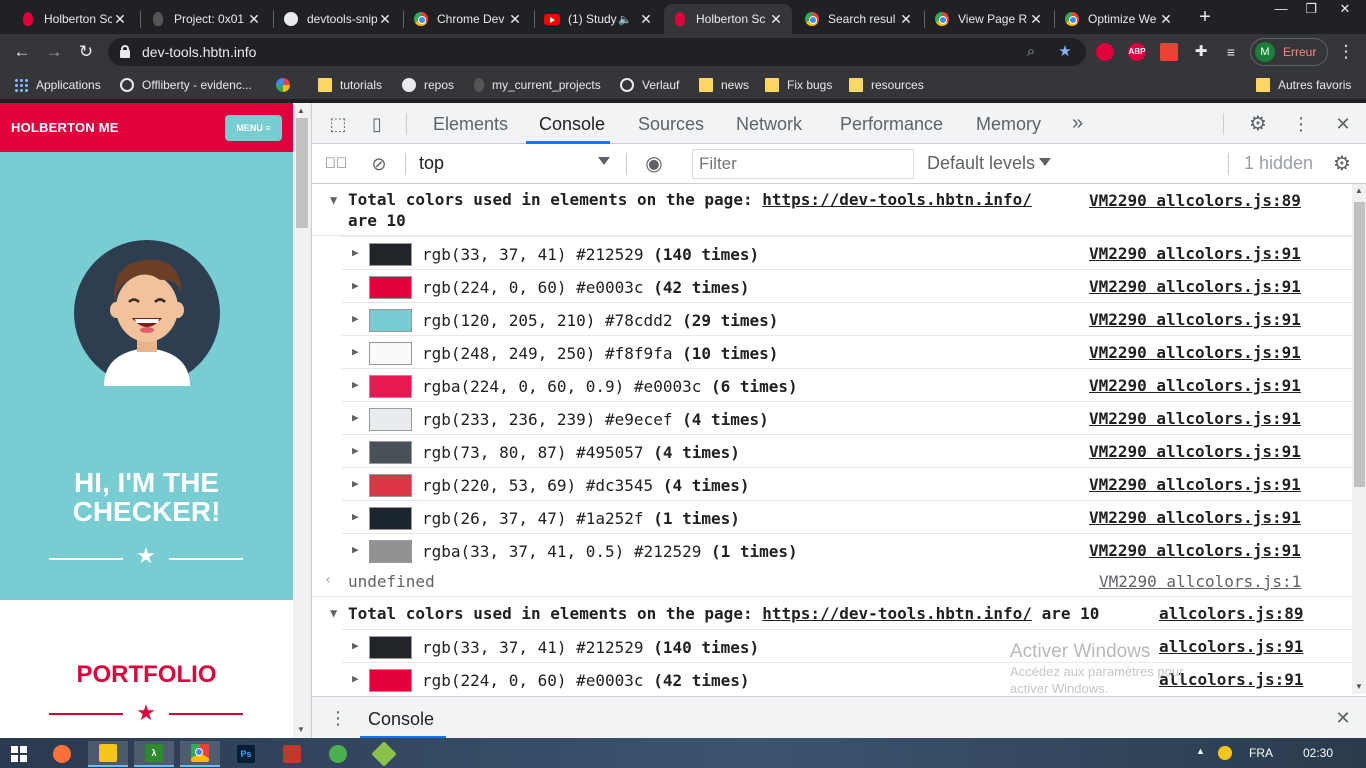 This screenshot has width=1366, height=768. What do you see at coordinates (336, 164) in the screenshot?
I see `show-sidebar-icon: ▶⃞` at bounding box center [336, 164].